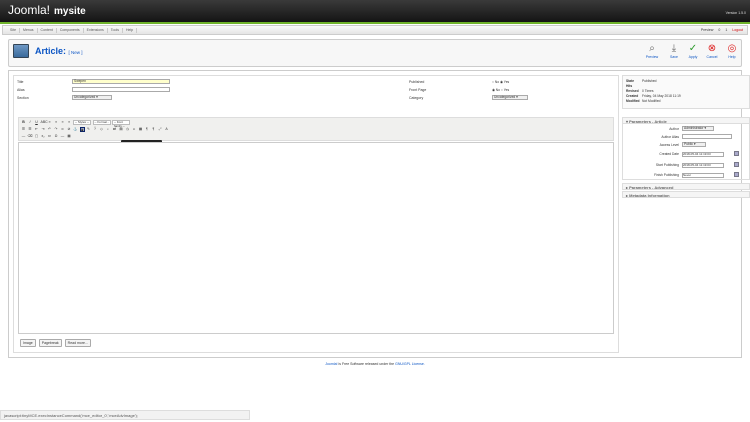 The width and height of the screenshot is (750, 422). What do you see at coordinates (331, 364) in the screenshot?
I see `joomla-link: Joomla!` at bounding box center [331, 364].